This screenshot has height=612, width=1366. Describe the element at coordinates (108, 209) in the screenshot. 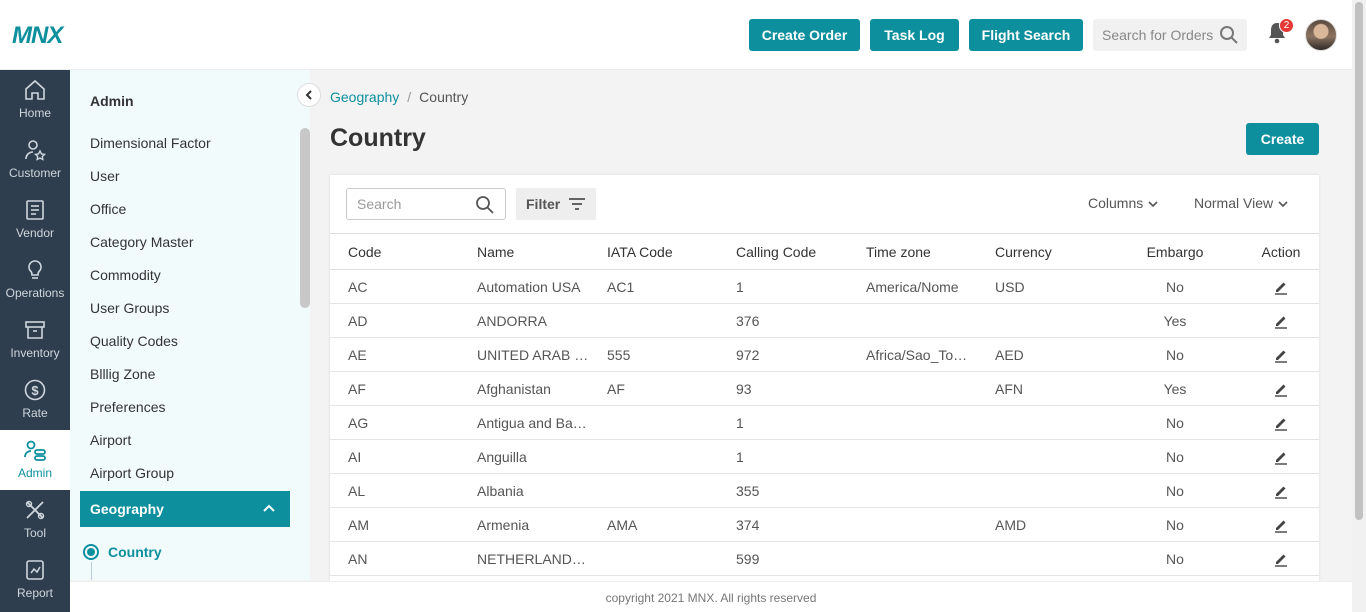

I see `submenu-item: Office` at that location.